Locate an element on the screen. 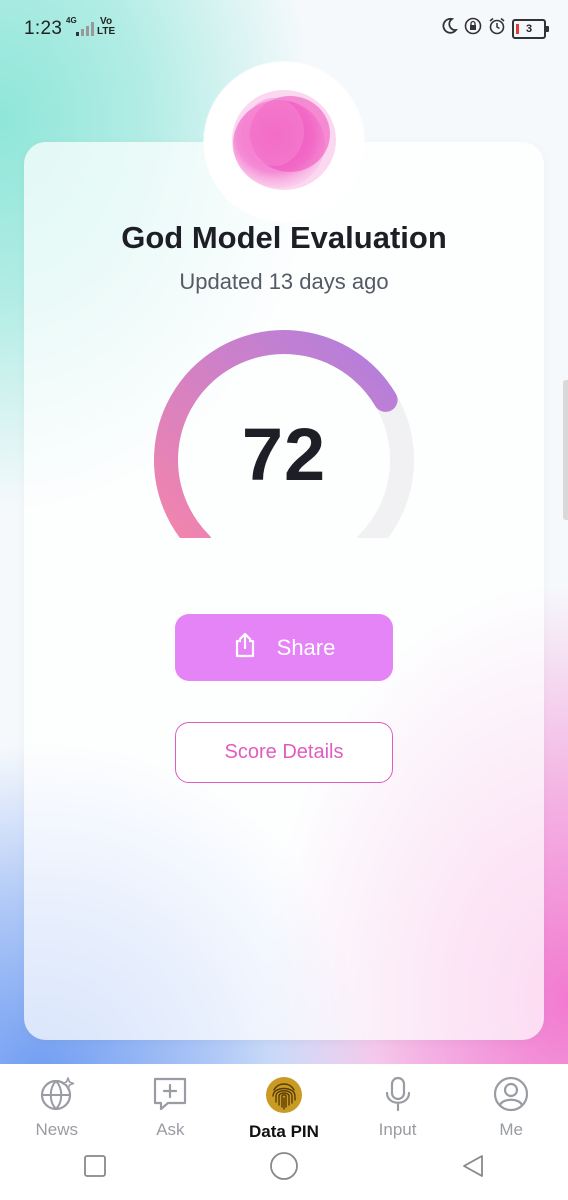 The width and height of the screenshot is (568, 1200). updated-timestamp: Updated 13 days ago is located at coordinates (284, 281).